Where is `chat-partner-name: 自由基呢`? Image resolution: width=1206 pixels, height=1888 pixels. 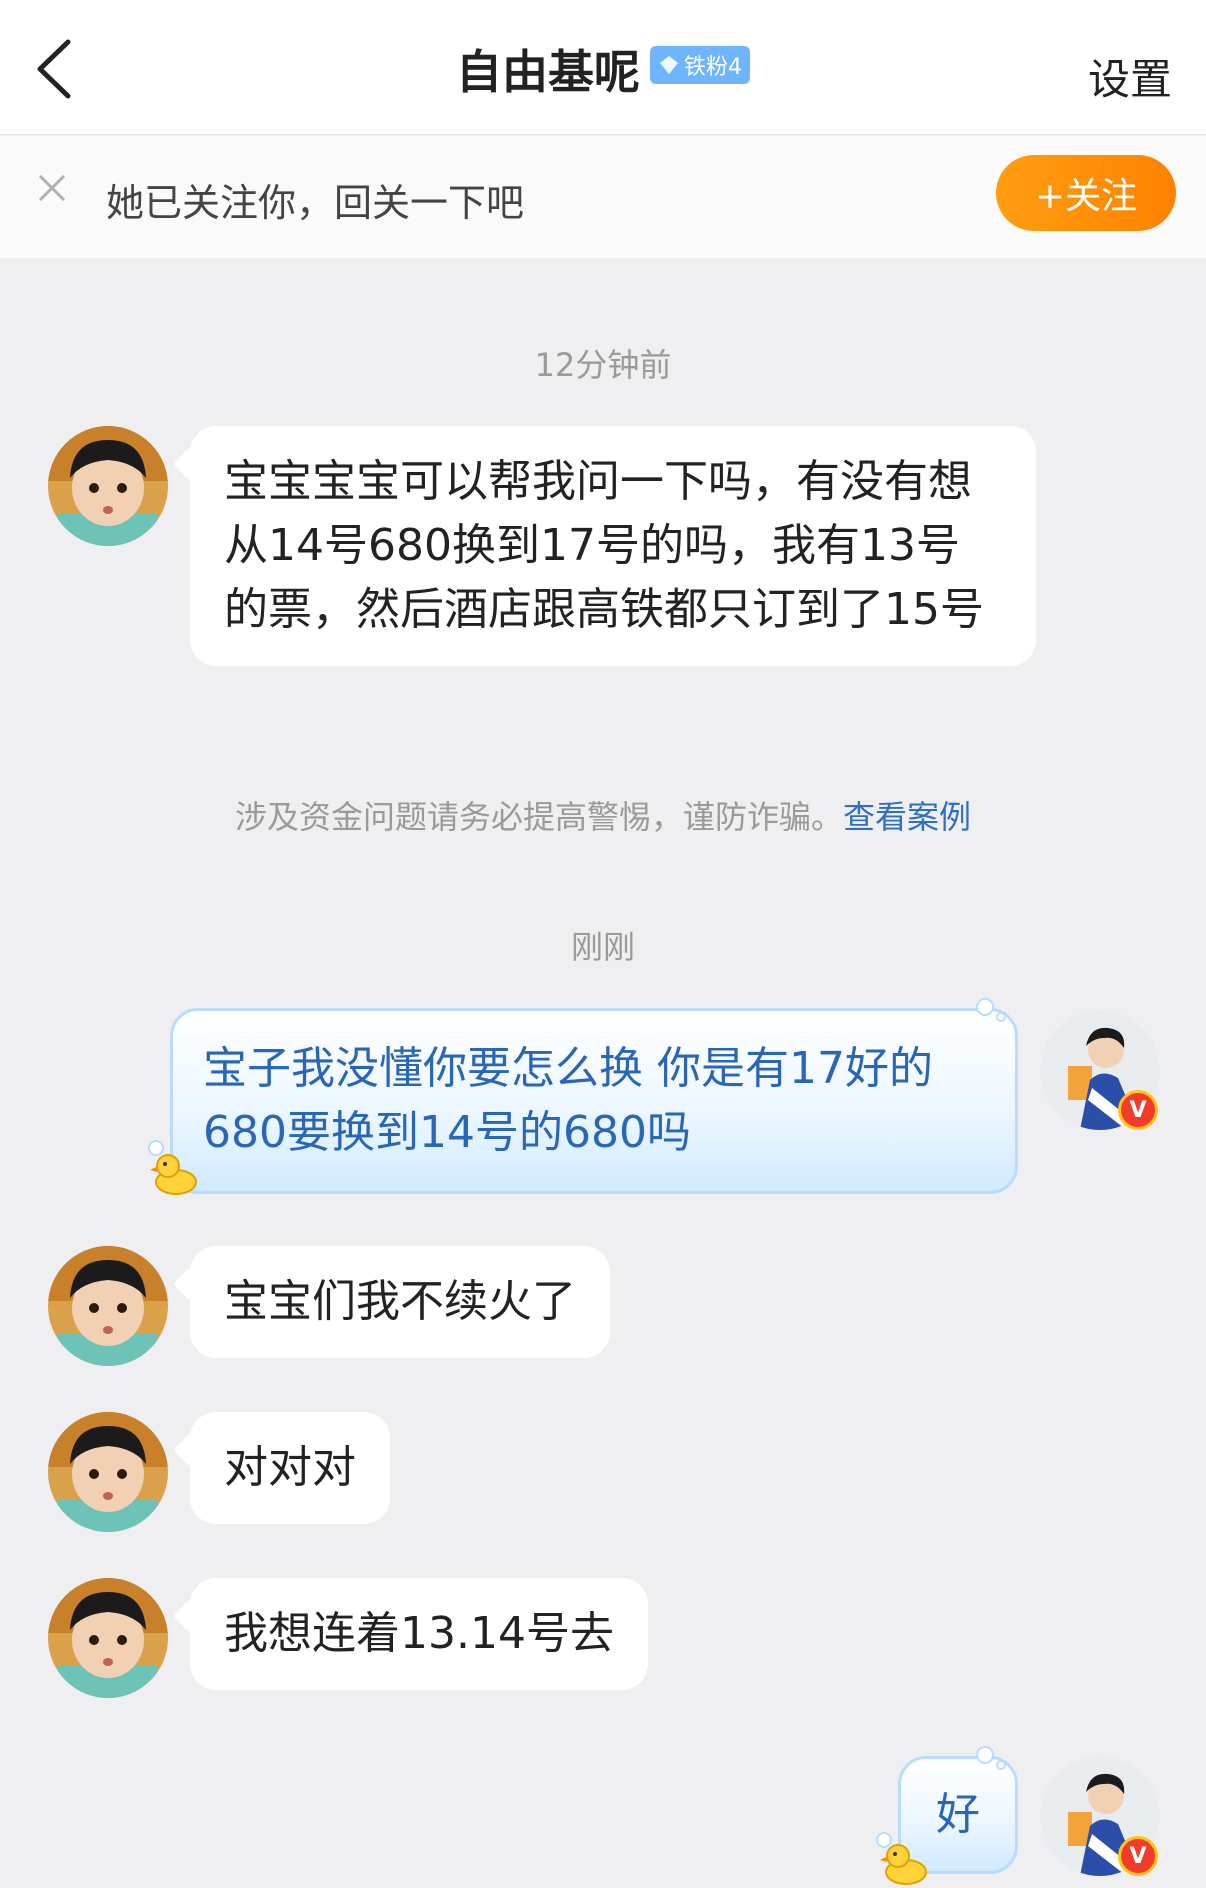 chat-partner-name: 自由基呢 is located at coordinates (548, 72).